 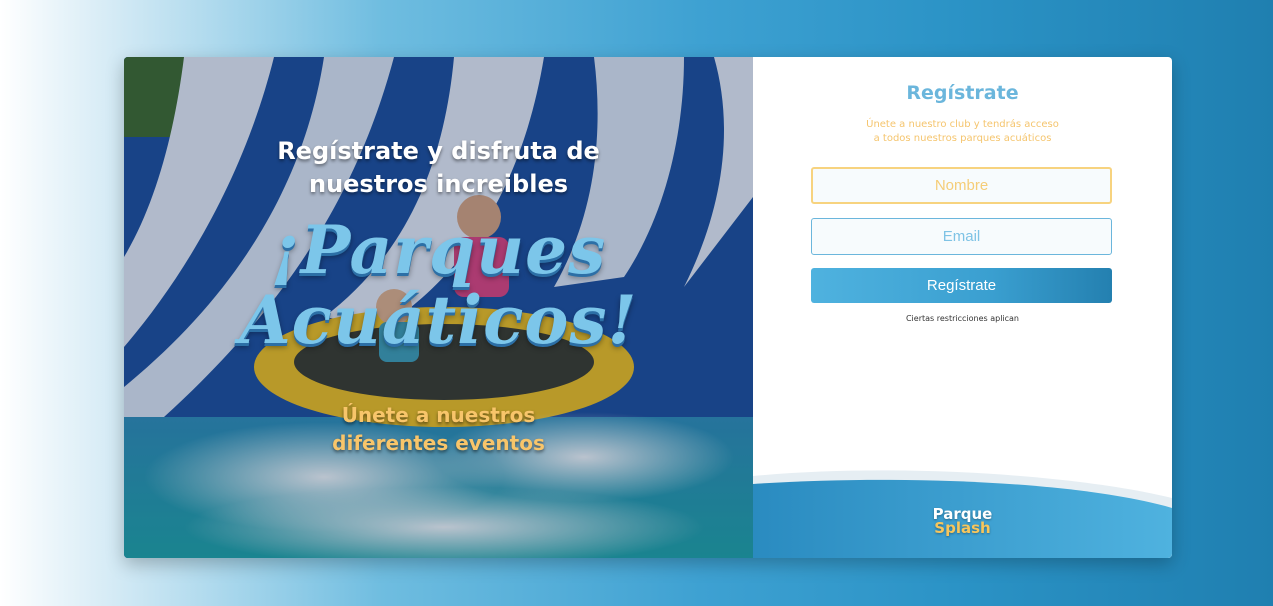 I want to click on form-title: Regístrate, so click(x=962, y=93).